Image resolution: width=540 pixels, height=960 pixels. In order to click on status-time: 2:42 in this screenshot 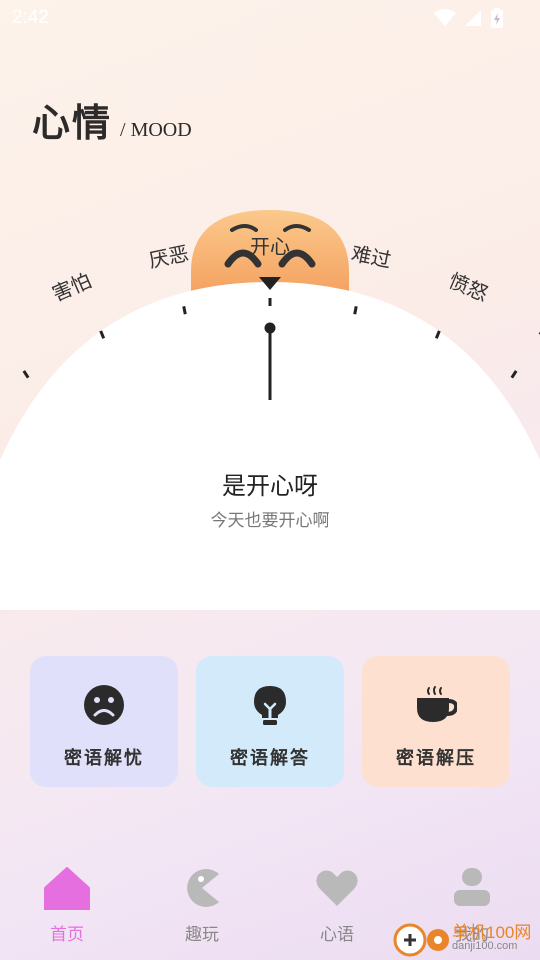, I will do `click(30, 17)`.